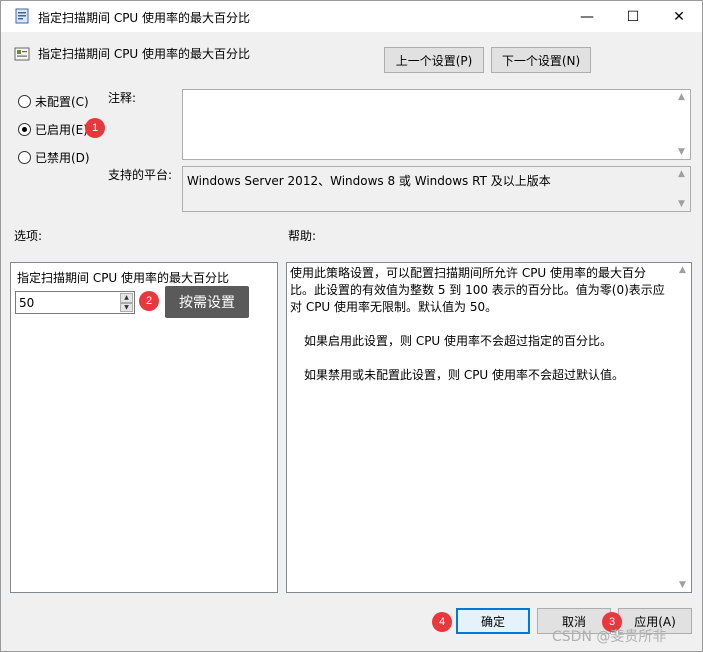 Image resolution: width=703 pixels, height=652 pixels. I want to click on step-badge-4: 4, so click(442, 622).